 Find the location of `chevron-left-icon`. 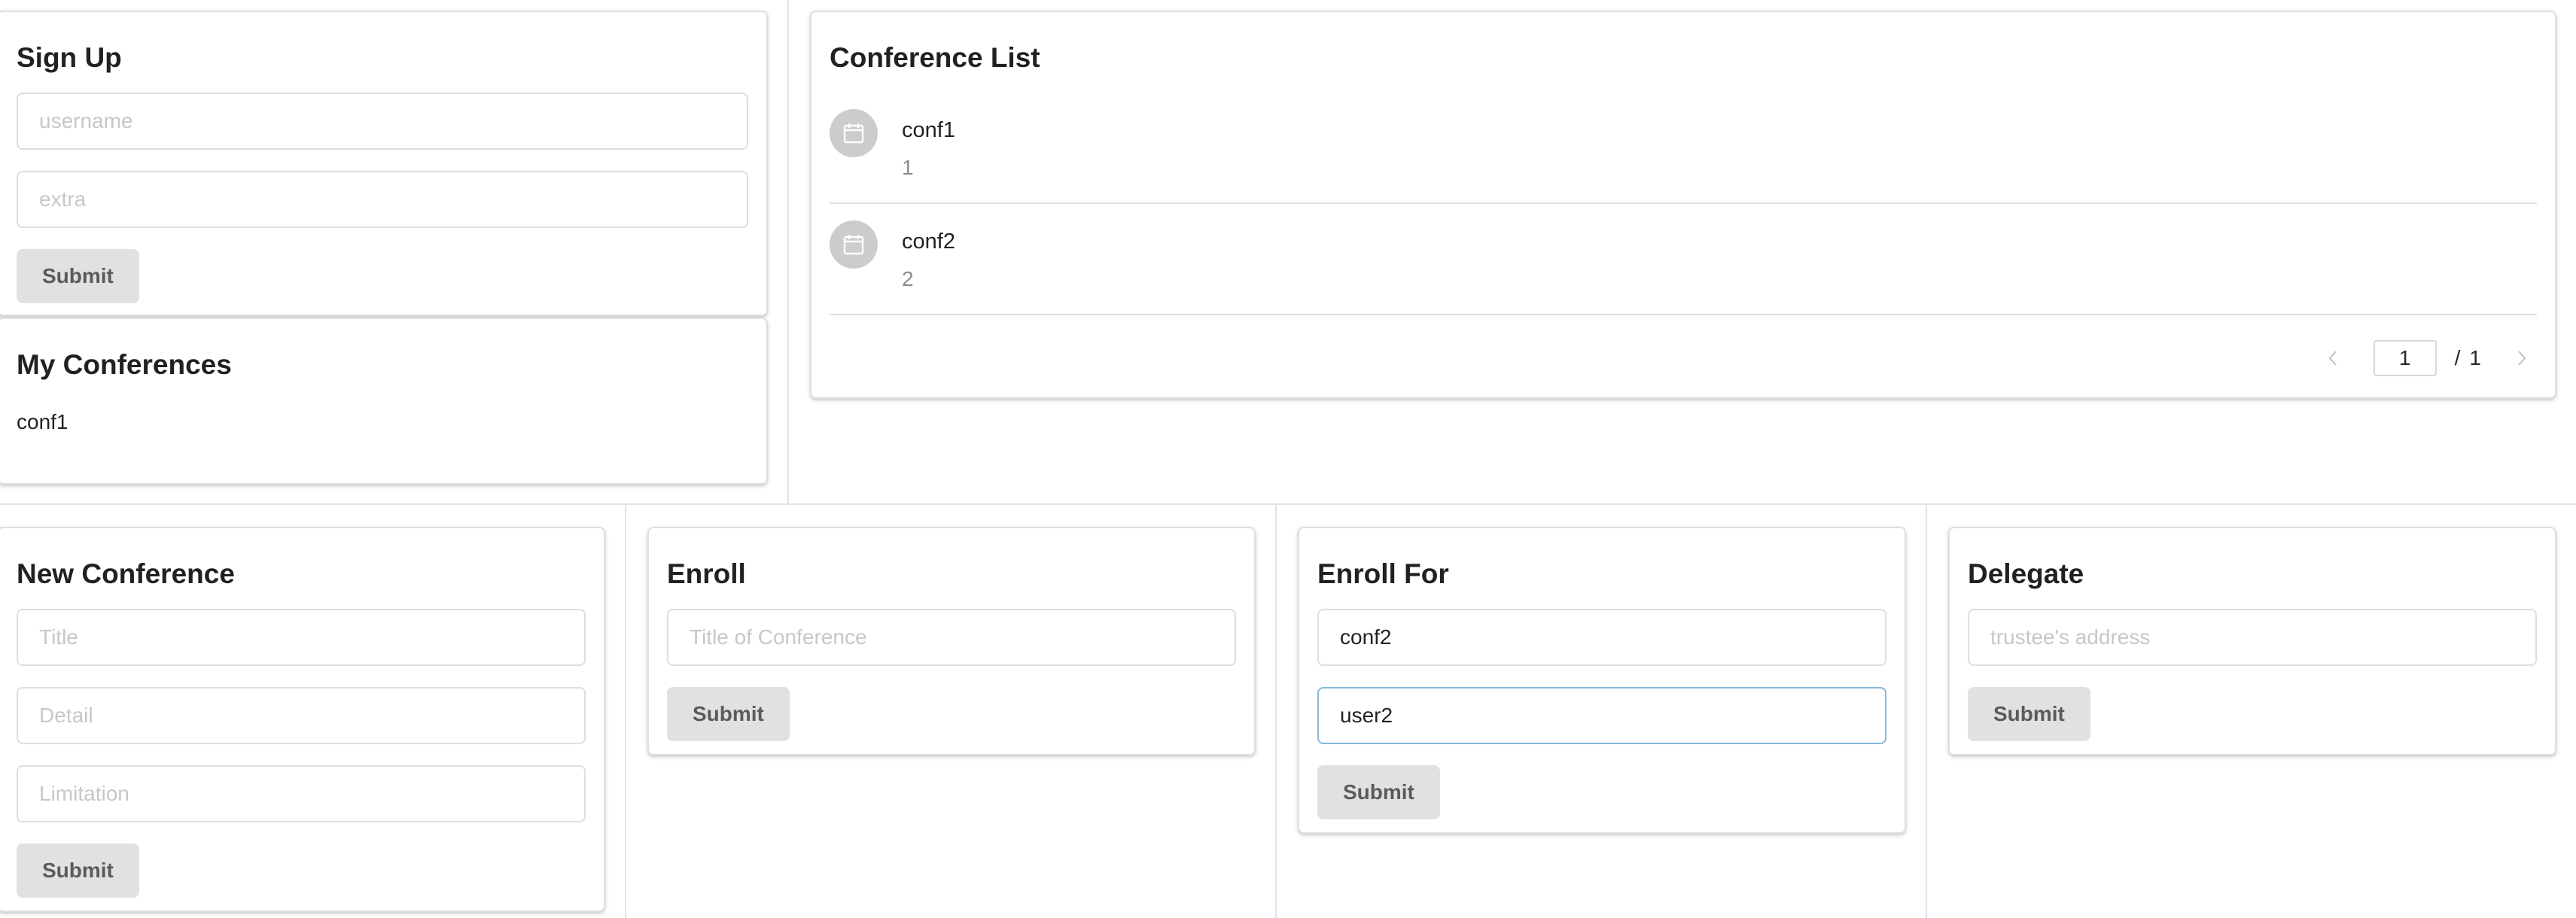

chevron-left-icon is located at coordinates (2333, 358).